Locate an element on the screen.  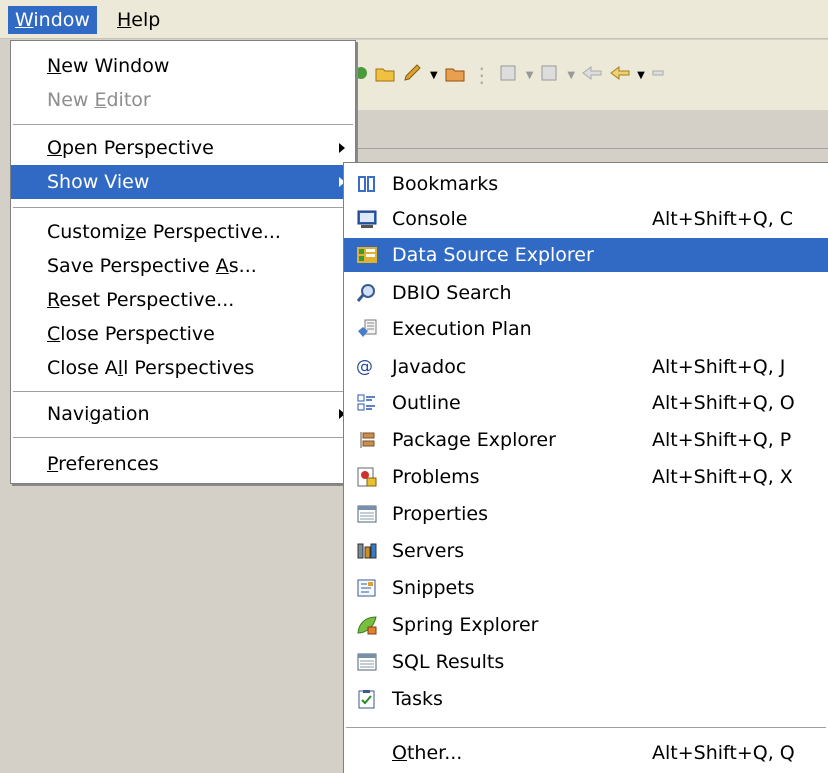
menu-item-close-perspective: Close Perspective is located at coordinates (183, 334).